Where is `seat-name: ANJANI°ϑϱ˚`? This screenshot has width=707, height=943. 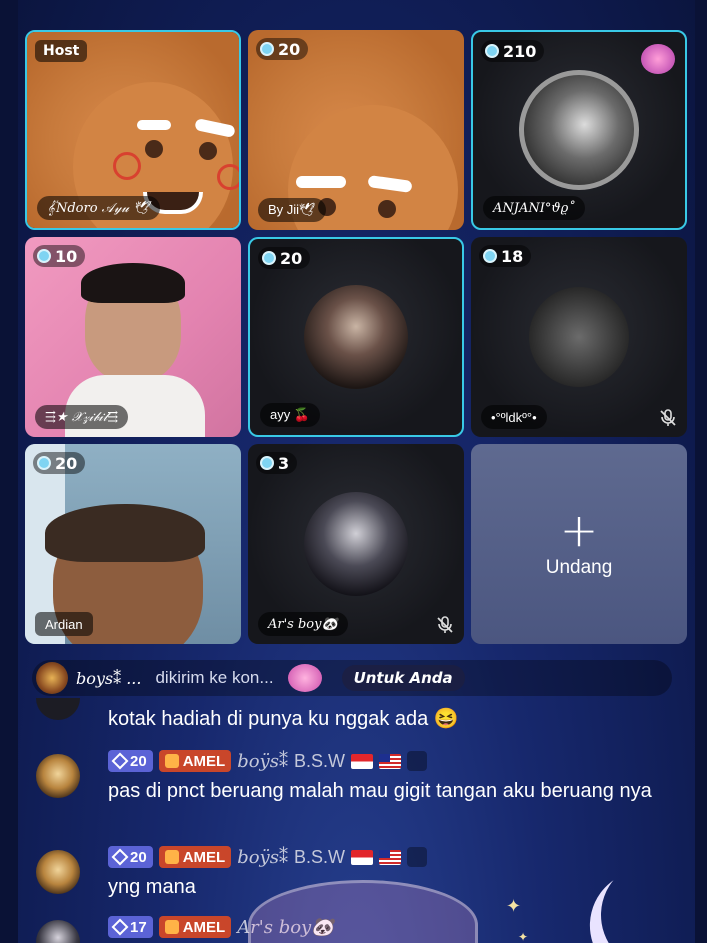 seat-name: ANJANI°ϑϱ˚ is located at coordinates (534, 208).